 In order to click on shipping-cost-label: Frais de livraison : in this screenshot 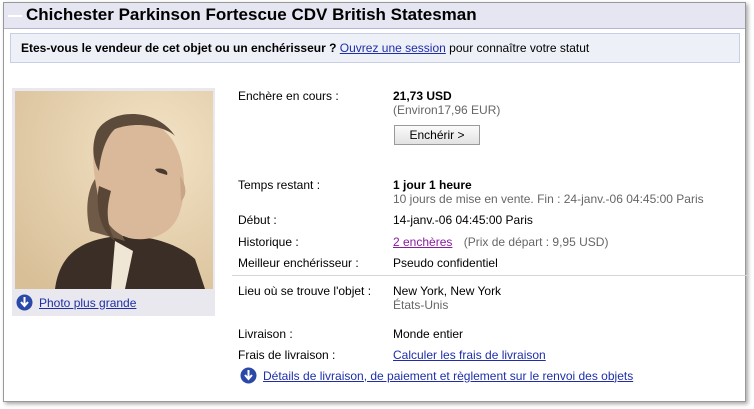, I will do `click(287, 355)`.